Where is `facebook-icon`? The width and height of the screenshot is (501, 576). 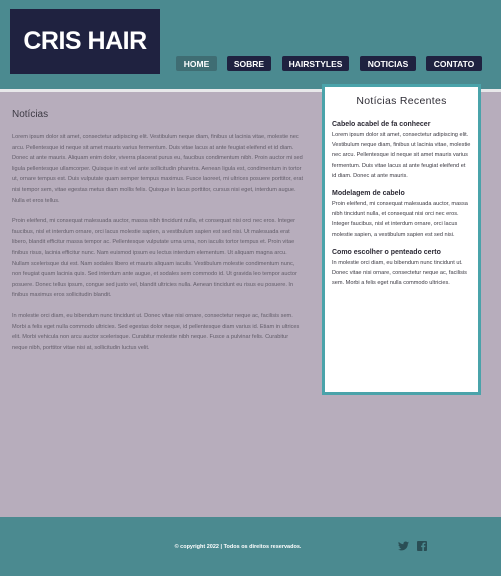 facebook-icon is located at coordinates (422, 546).